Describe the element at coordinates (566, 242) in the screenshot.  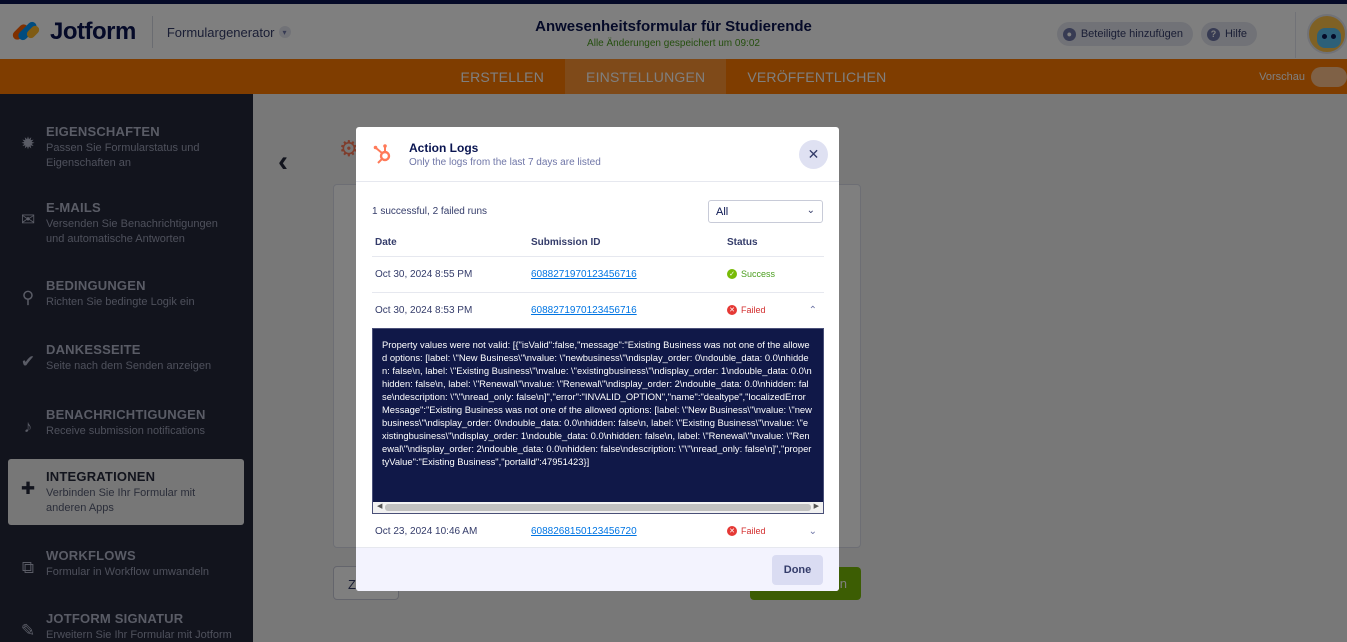
I see `column-submission-id: Submission ID` at that location.